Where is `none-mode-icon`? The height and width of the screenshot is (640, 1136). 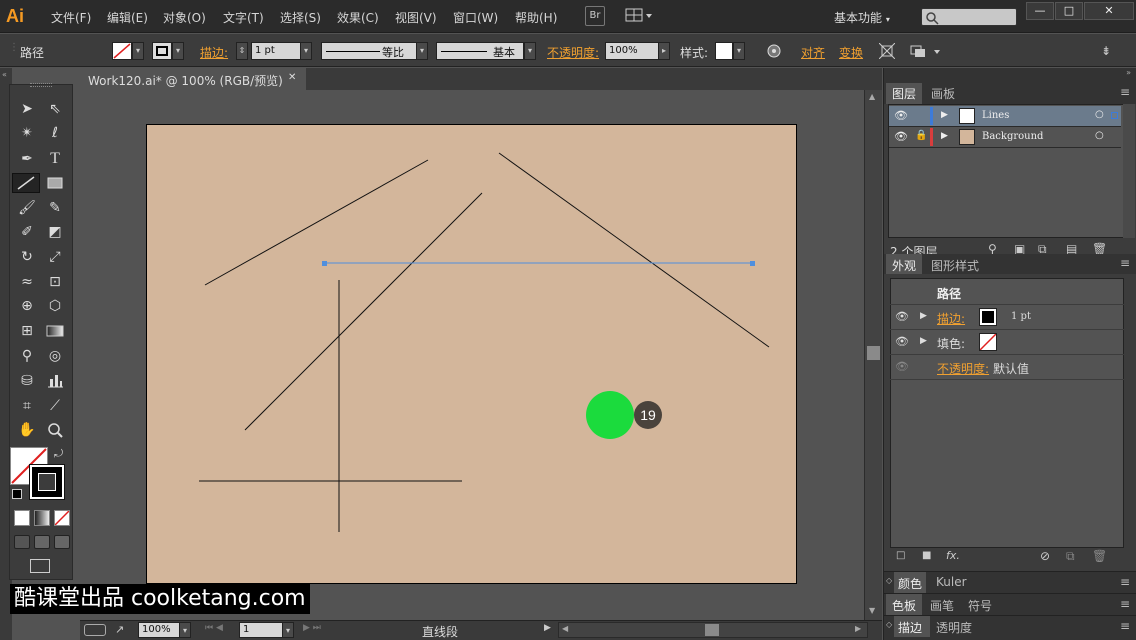
none-mode-icon is located at coordinates (62, 518).